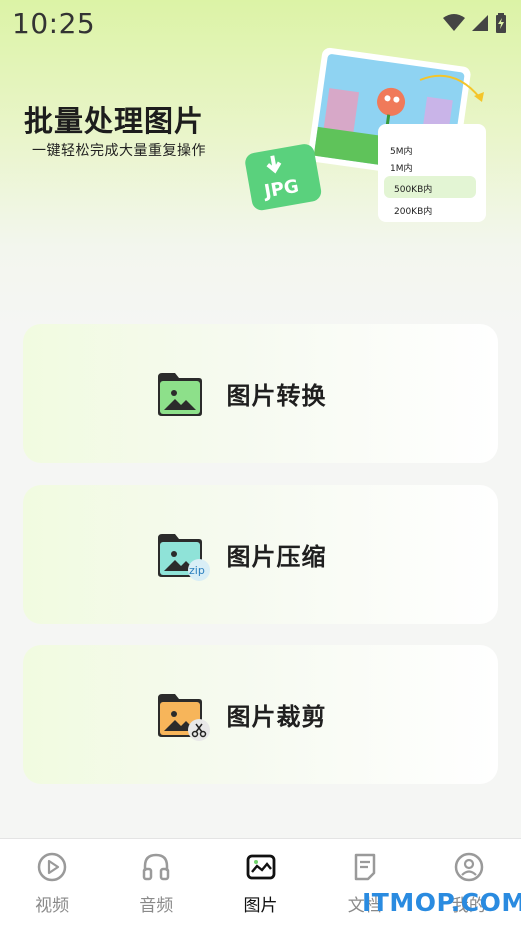  I want to click on status-icons, so click(475, 23).